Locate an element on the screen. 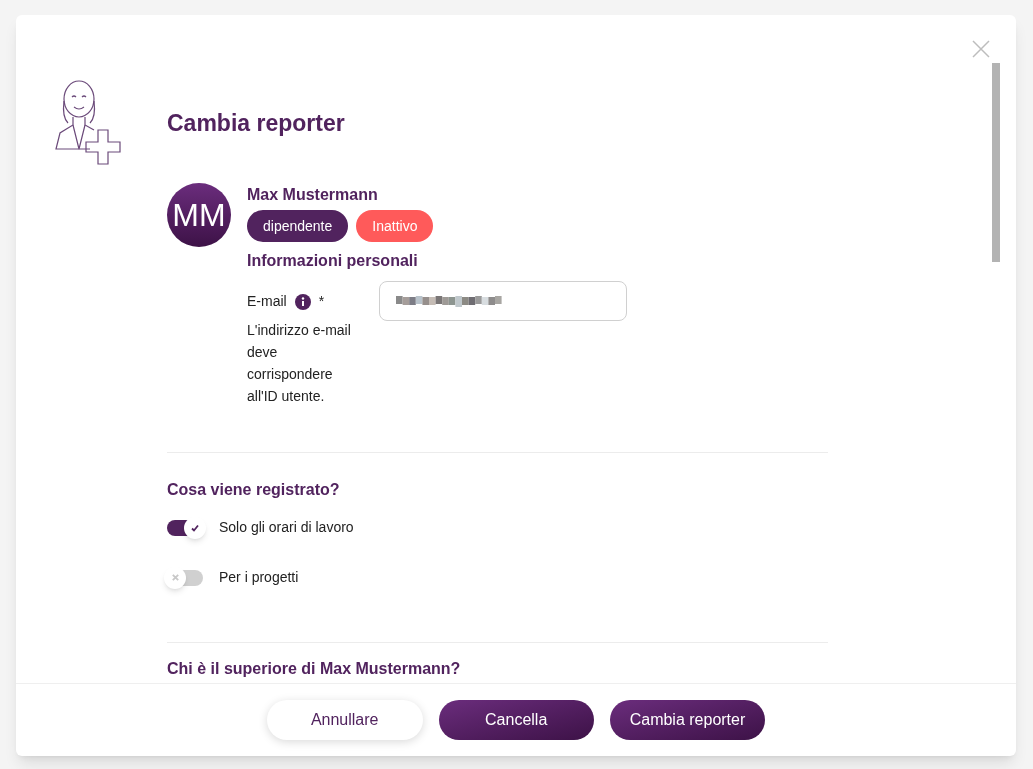 This screenshot has width=1033, height=769. section-heading: Cosa viene registrato? is located at coordinates (254, 490).